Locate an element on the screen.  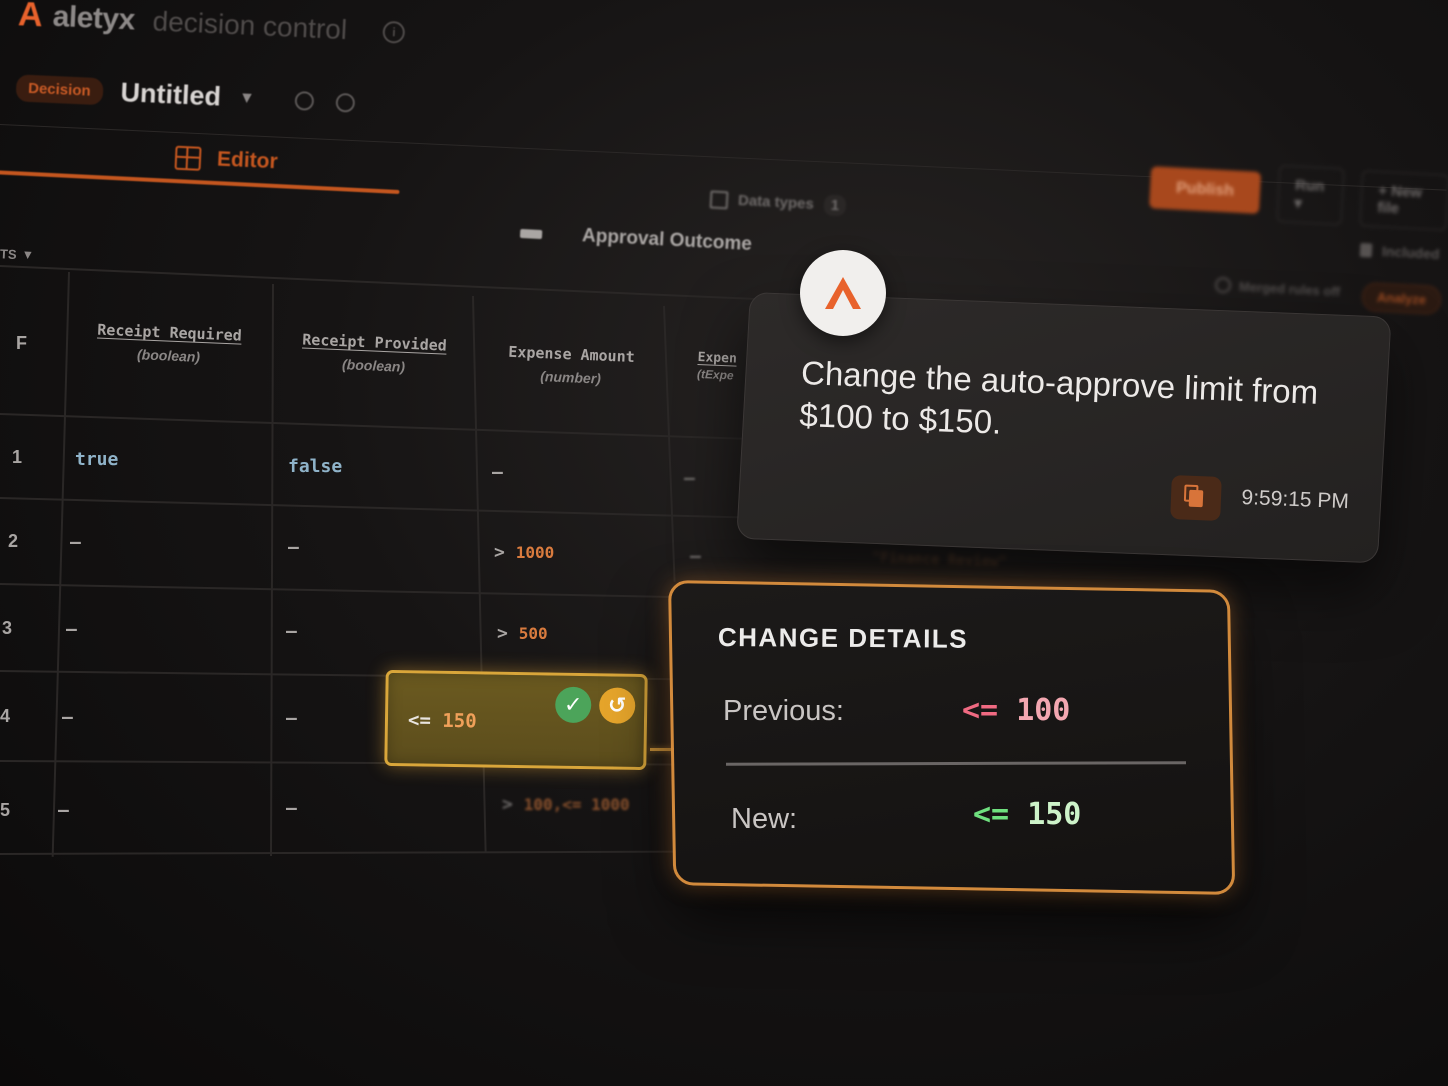
info-icon: i is located at coordinates (394, 32).